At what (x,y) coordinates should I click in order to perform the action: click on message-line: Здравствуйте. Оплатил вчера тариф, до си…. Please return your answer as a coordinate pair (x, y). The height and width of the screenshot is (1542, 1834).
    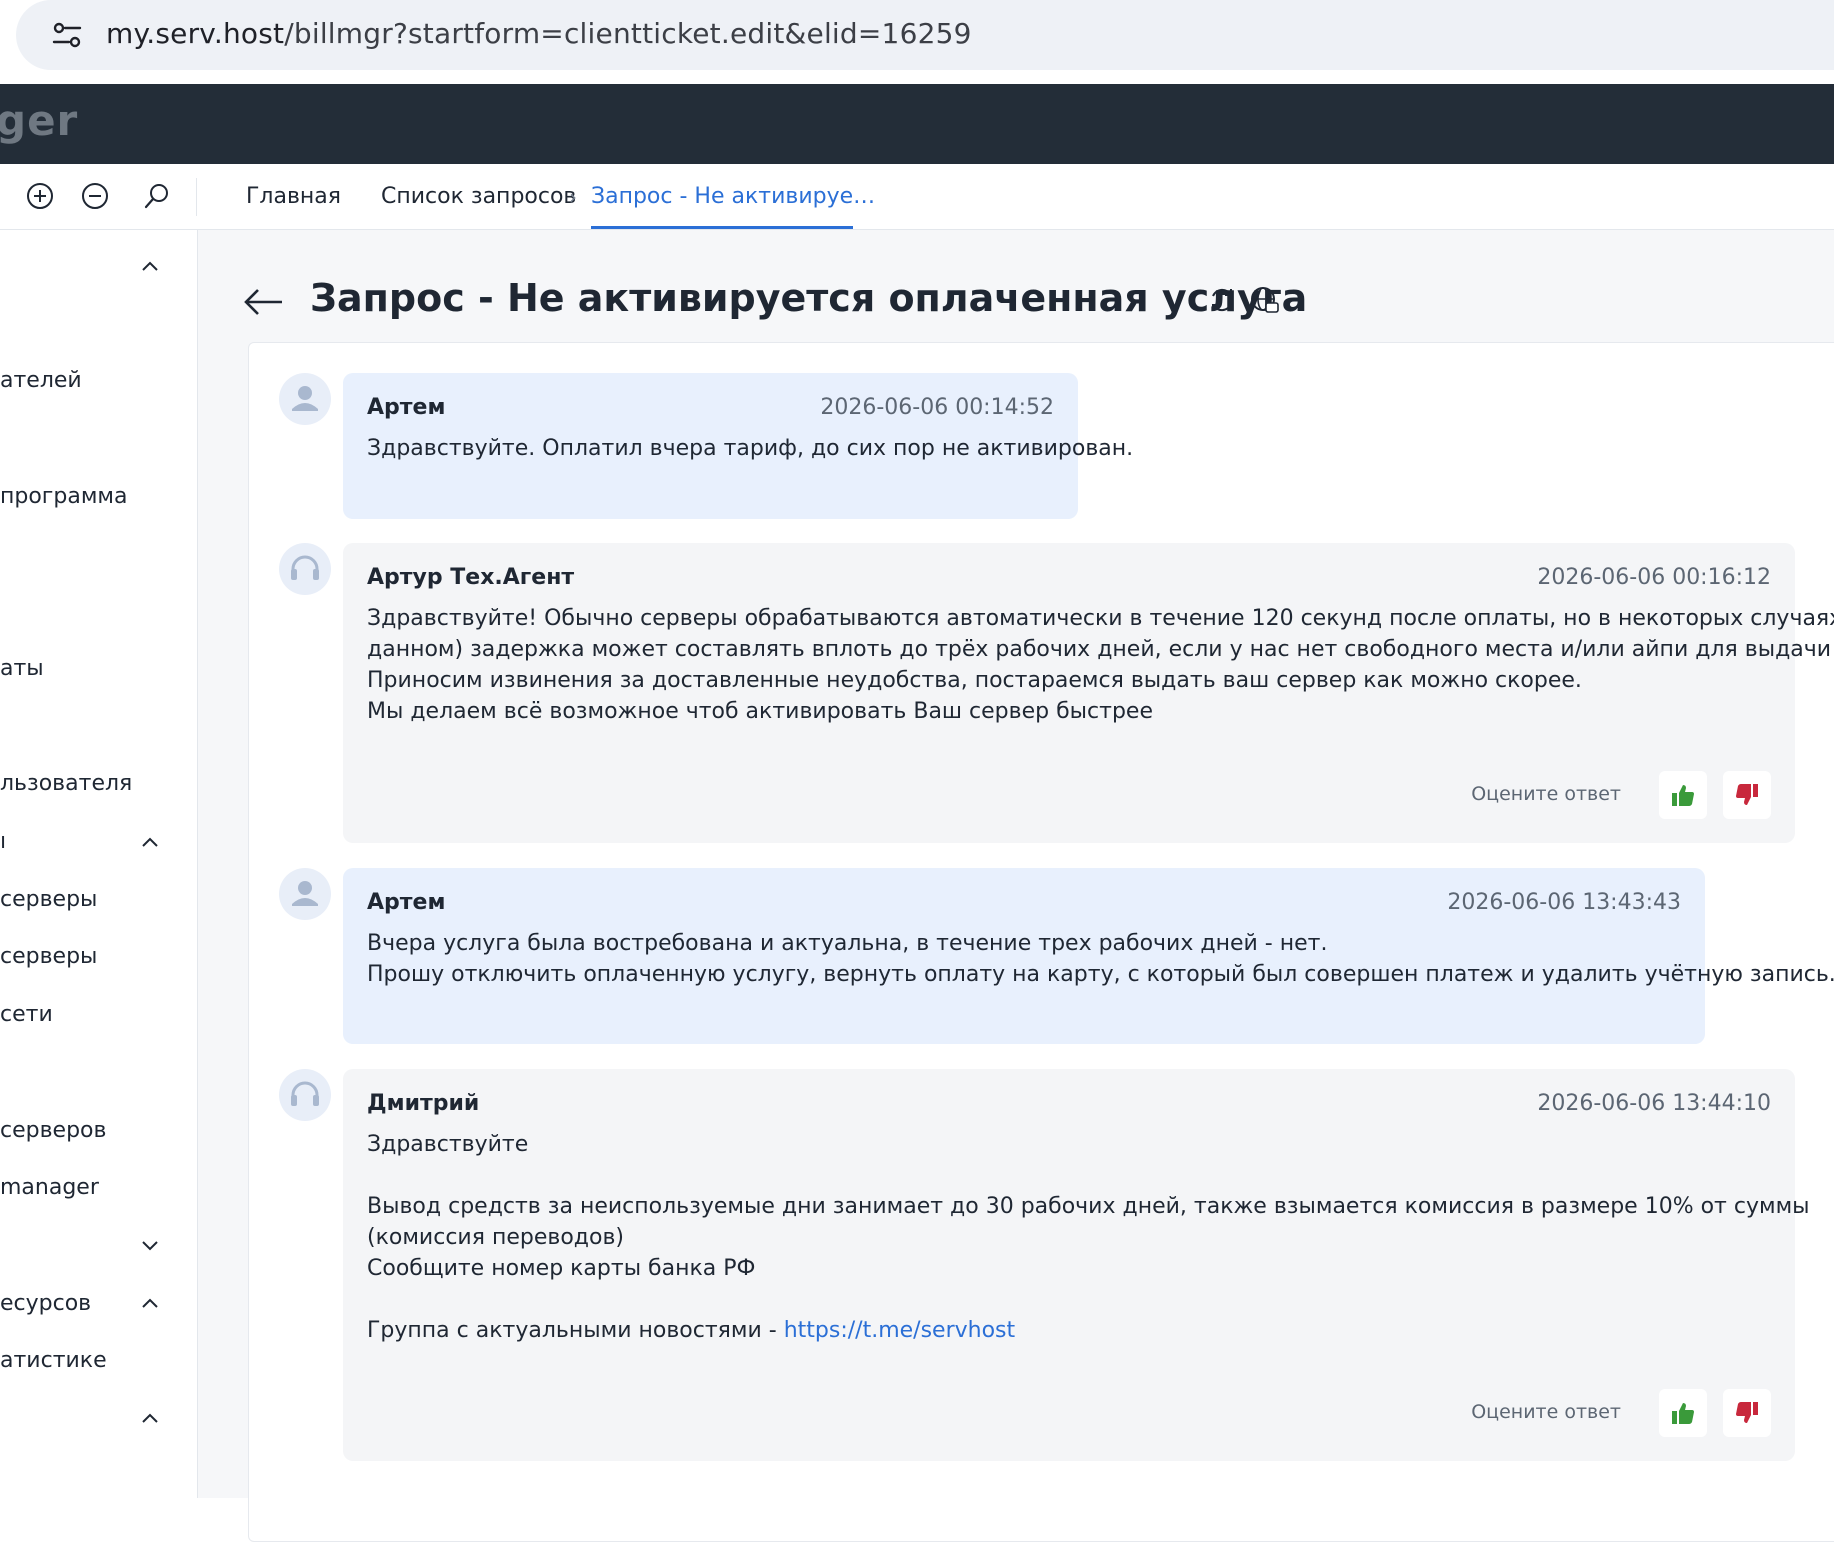
    Looking at the image, I should click on (750, 448).